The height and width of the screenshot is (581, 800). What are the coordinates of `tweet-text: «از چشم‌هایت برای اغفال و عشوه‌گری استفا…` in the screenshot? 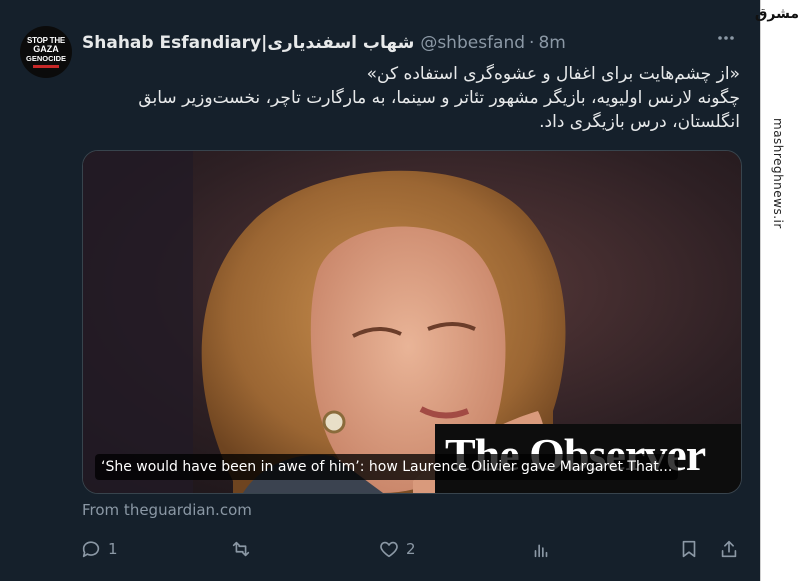 It's located at (410, 98).